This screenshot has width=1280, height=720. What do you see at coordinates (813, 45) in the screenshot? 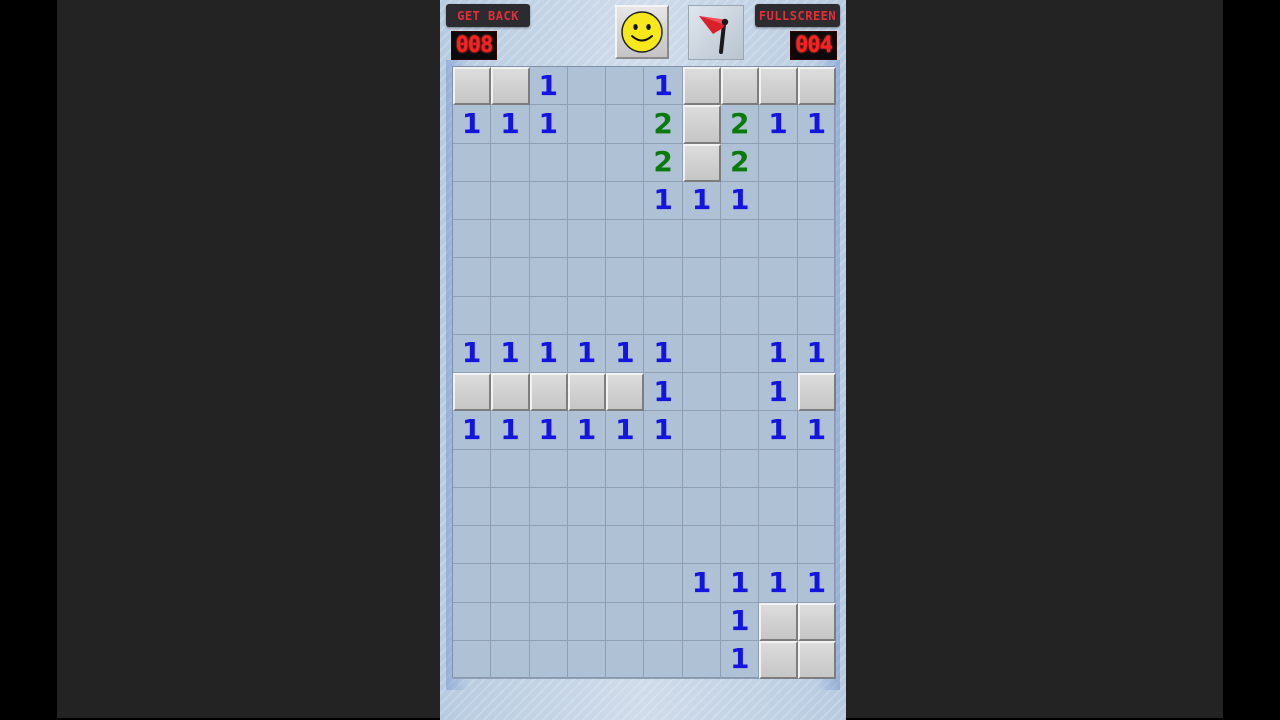
I see `timer-counter: 004` at bounding box center [813, 45].